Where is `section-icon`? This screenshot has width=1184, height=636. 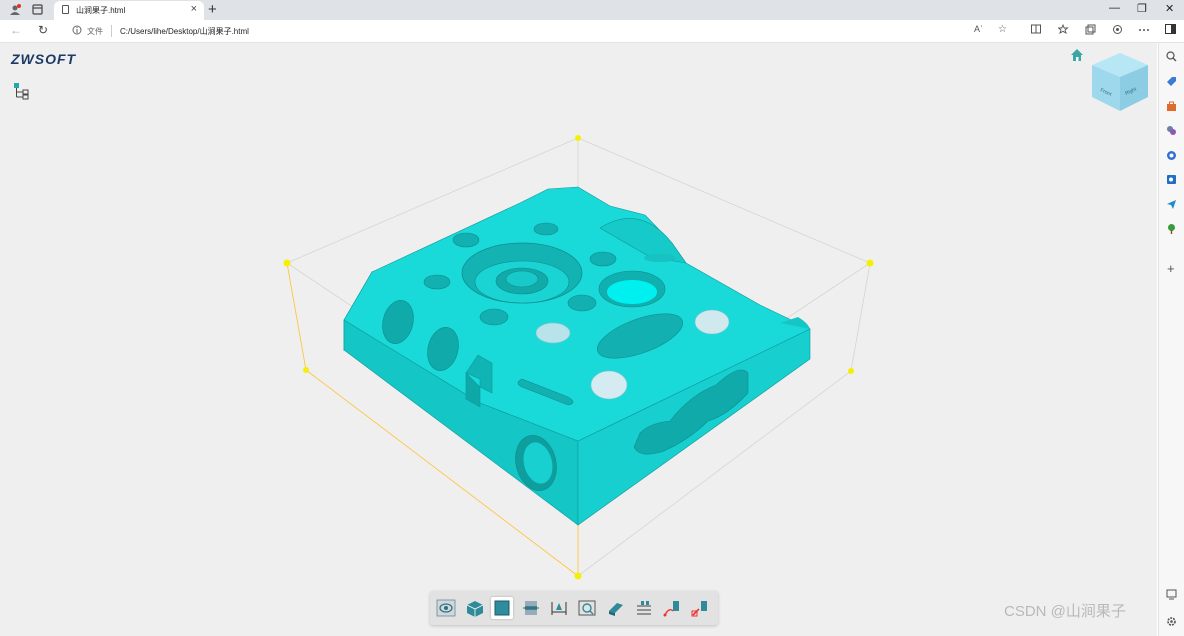 section-icon is located at coordinates (531, 608).